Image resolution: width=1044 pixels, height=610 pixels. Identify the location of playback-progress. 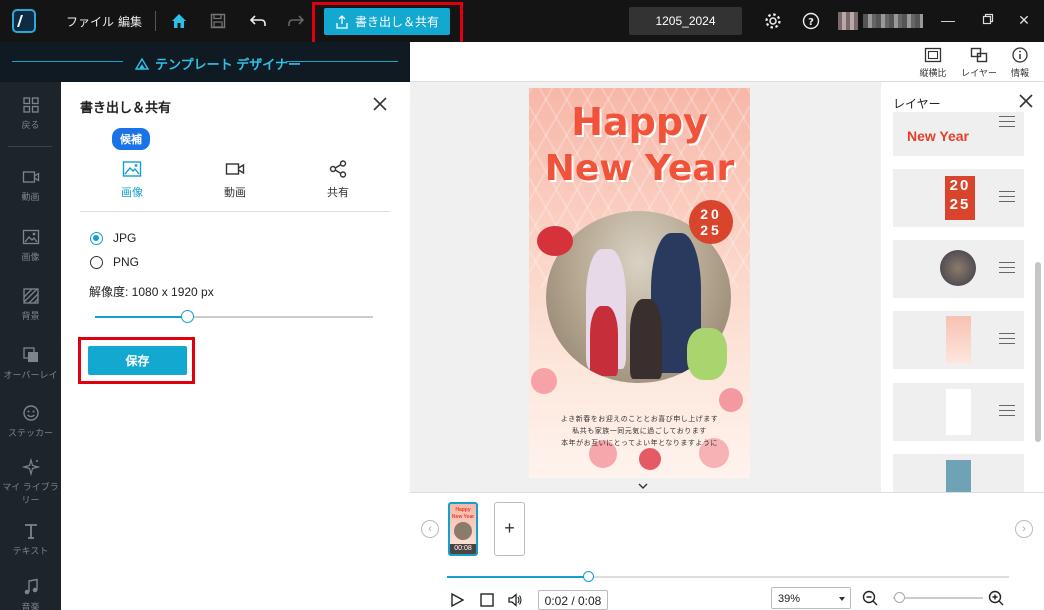
(728, 576).